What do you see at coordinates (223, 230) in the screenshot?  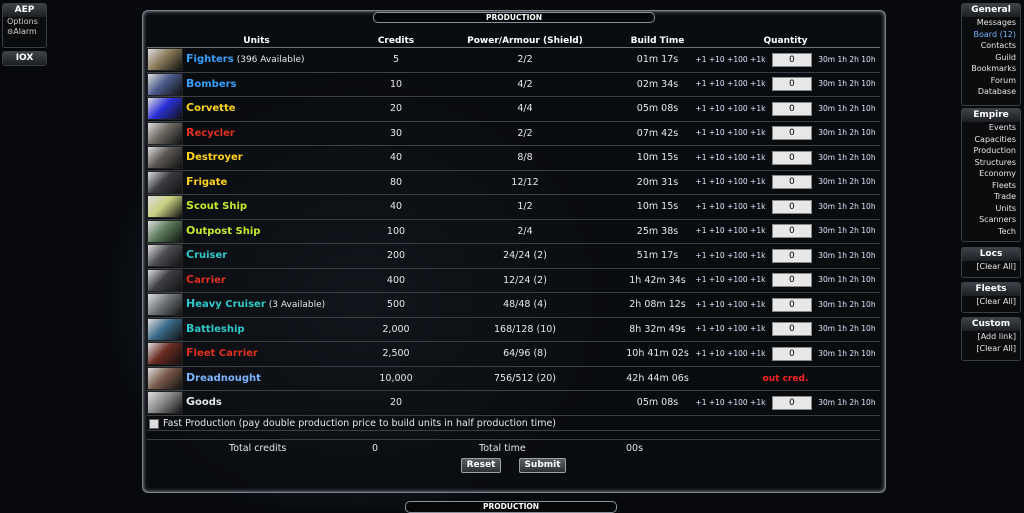 I see `unit-name-link: Outpost Ship` at bounding box center [223, 230].